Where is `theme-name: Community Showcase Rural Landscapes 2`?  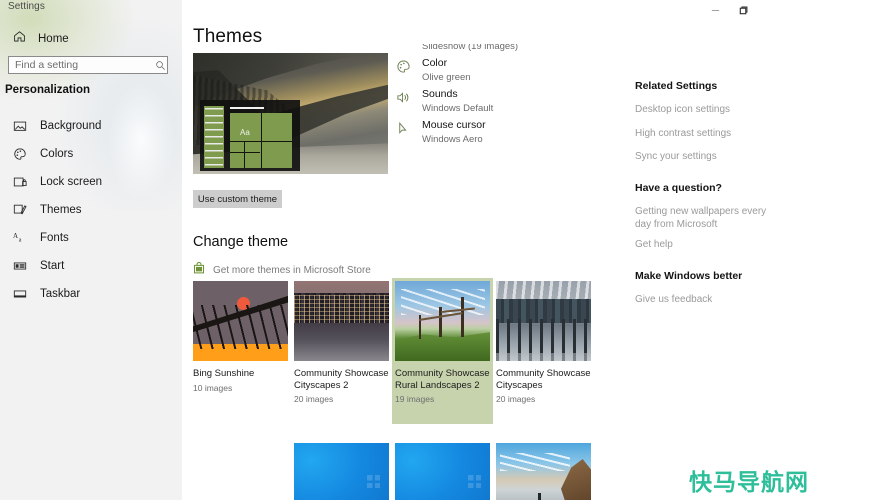 theme-name: Community Showcase Rural Landscapes 2 is located at coordinates (442, 379).